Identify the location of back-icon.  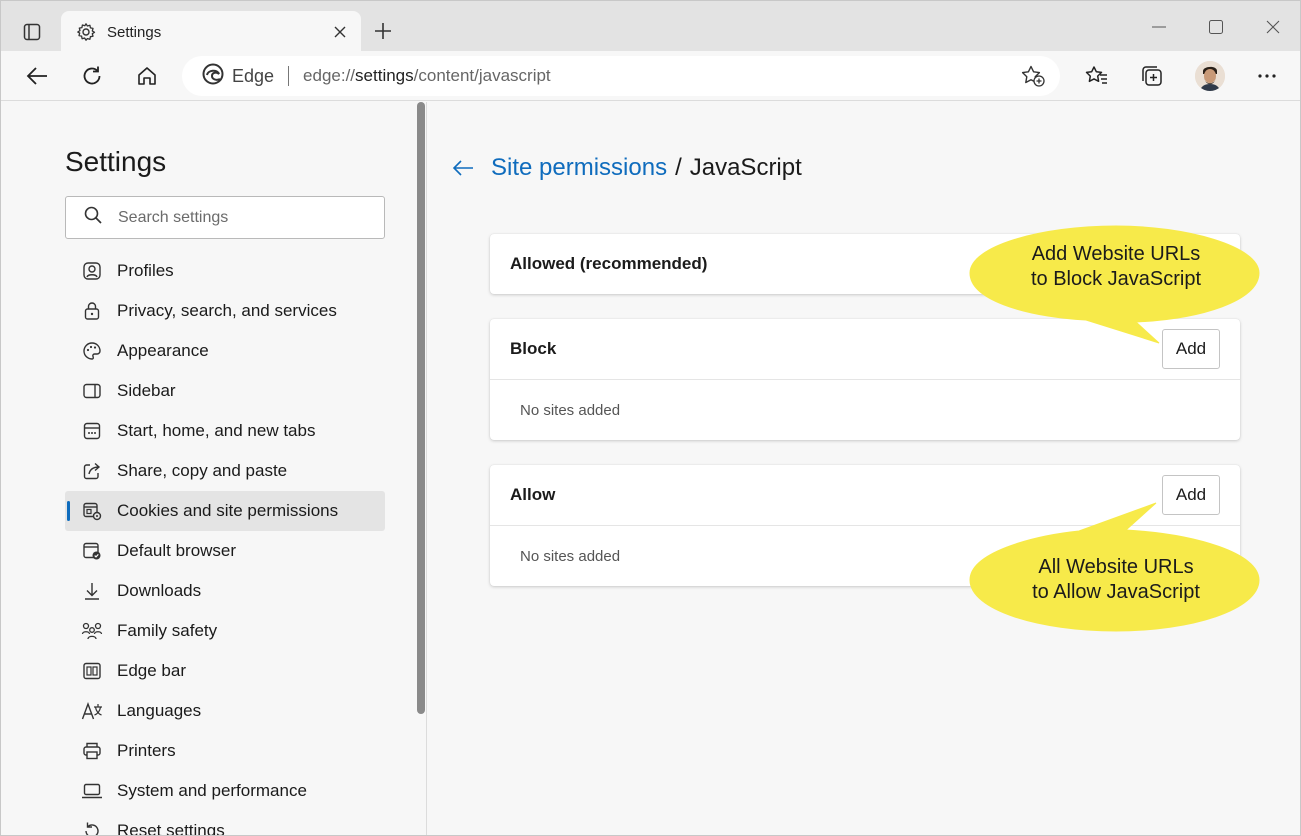
(37, 76).